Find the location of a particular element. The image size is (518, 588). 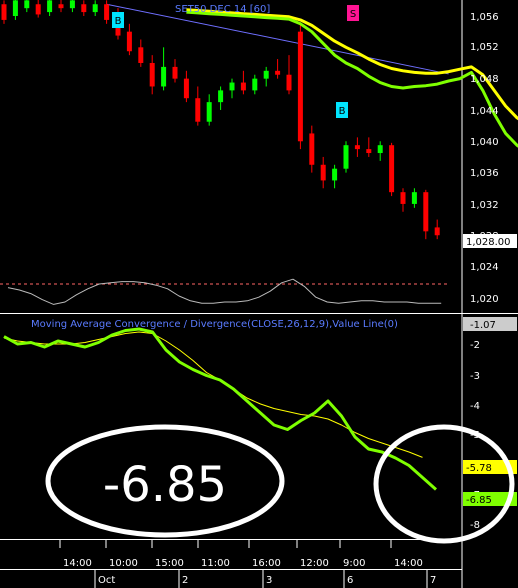

oscillator-value-badge: -1.07 is located at coordinates (490, 324).